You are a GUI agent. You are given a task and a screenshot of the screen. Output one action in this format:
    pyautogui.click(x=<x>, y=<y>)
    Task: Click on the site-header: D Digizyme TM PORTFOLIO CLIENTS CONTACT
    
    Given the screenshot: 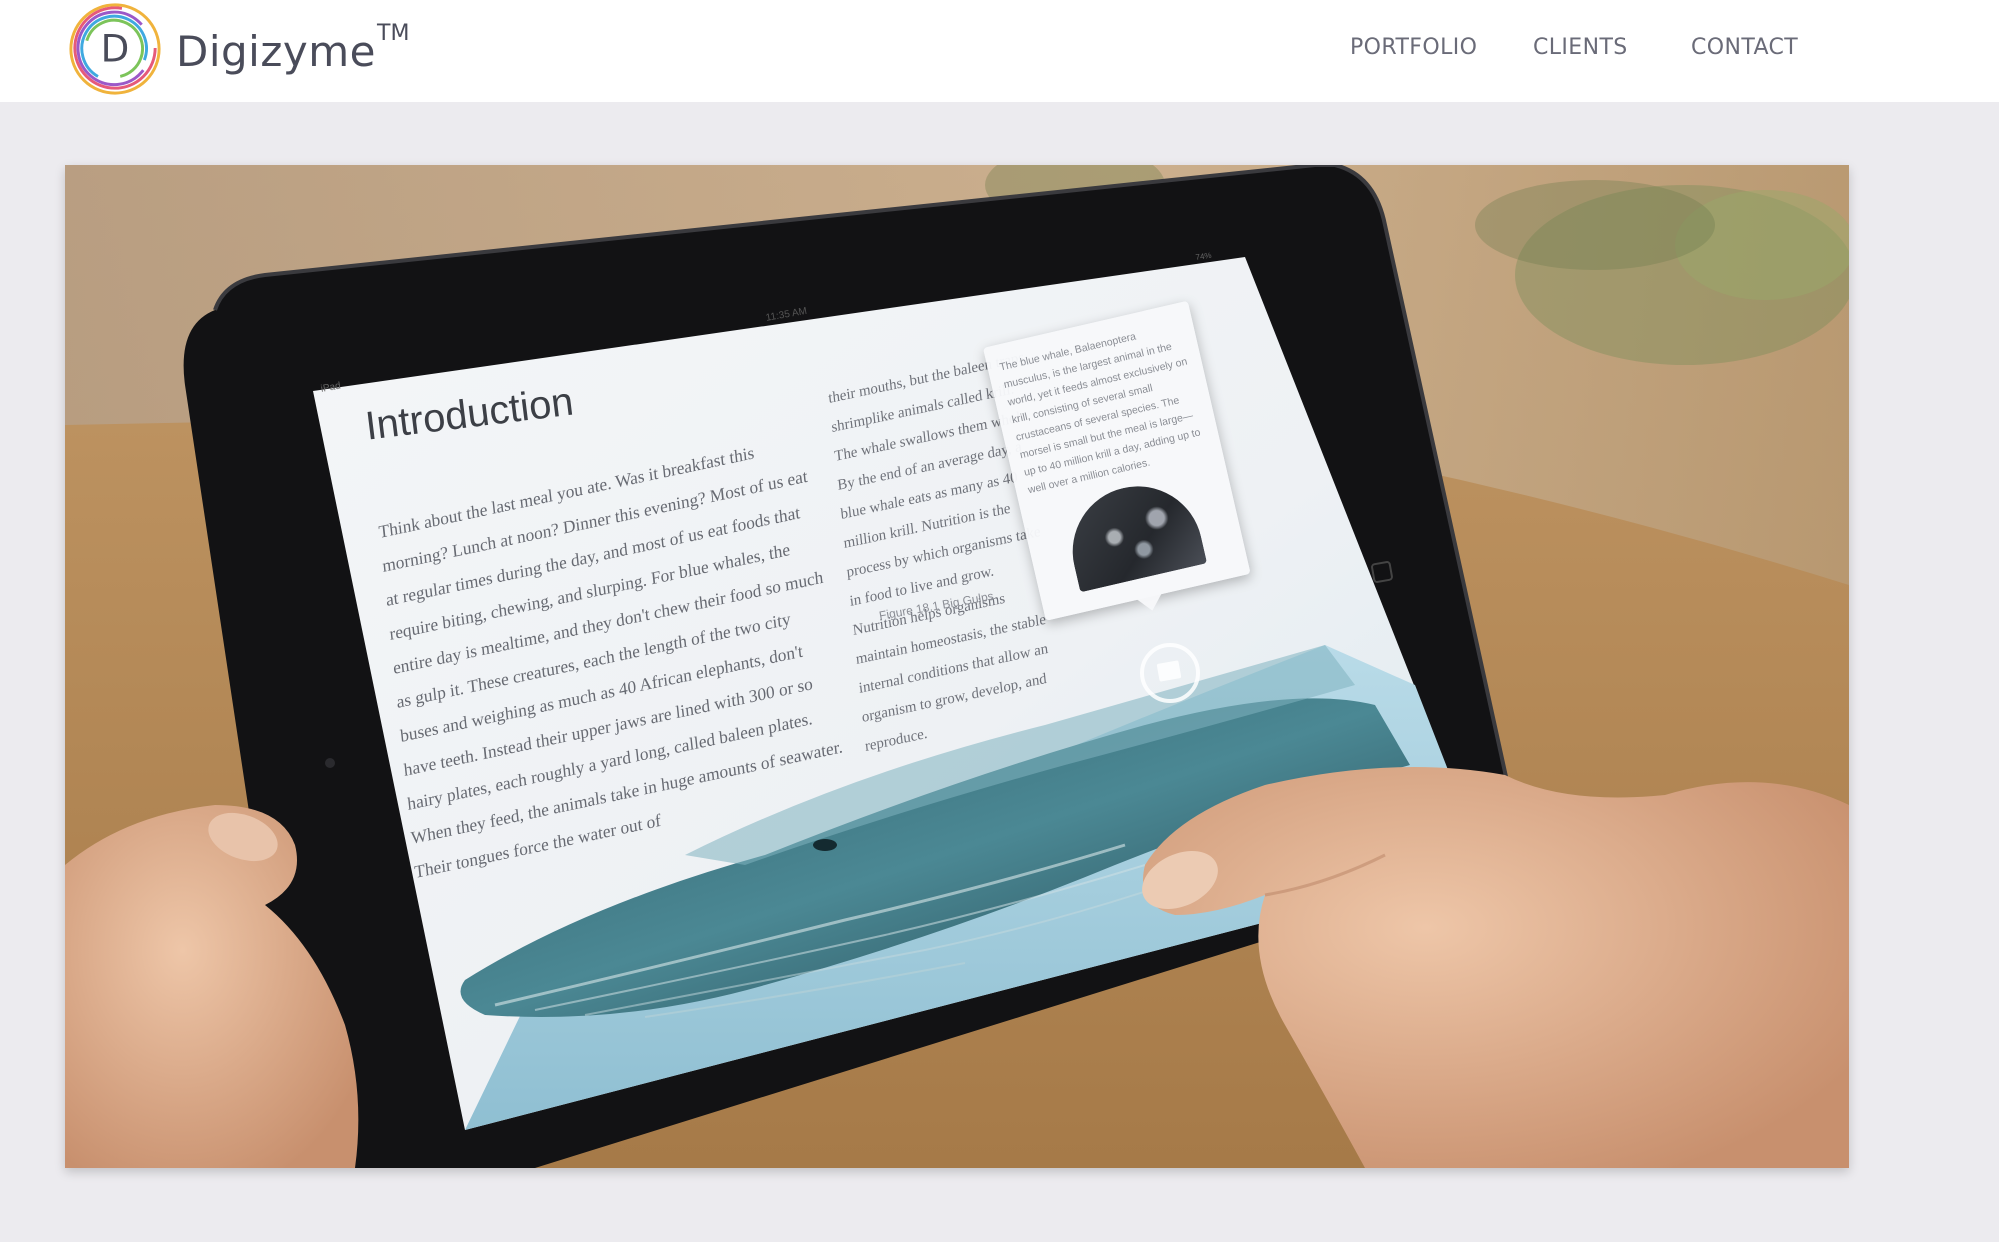 What is the action you would take?
    pyautogui.click(x=999, y=51)
    